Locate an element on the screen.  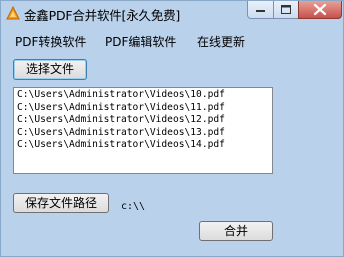
close-icon is located at coordinates (320, 9).